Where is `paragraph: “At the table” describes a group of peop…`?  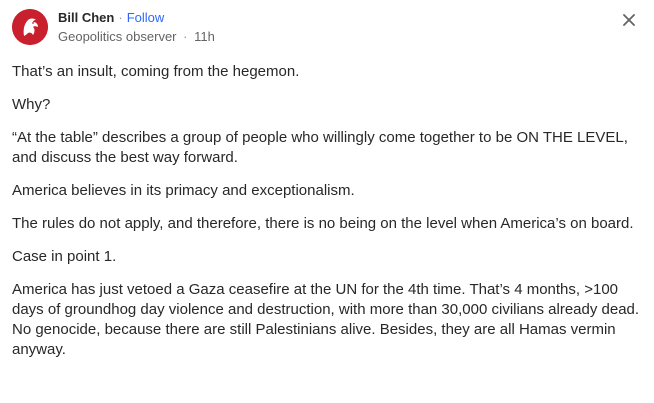 paragraph: “At the table” describes a group of peop… is located at coordinates (320, 147).